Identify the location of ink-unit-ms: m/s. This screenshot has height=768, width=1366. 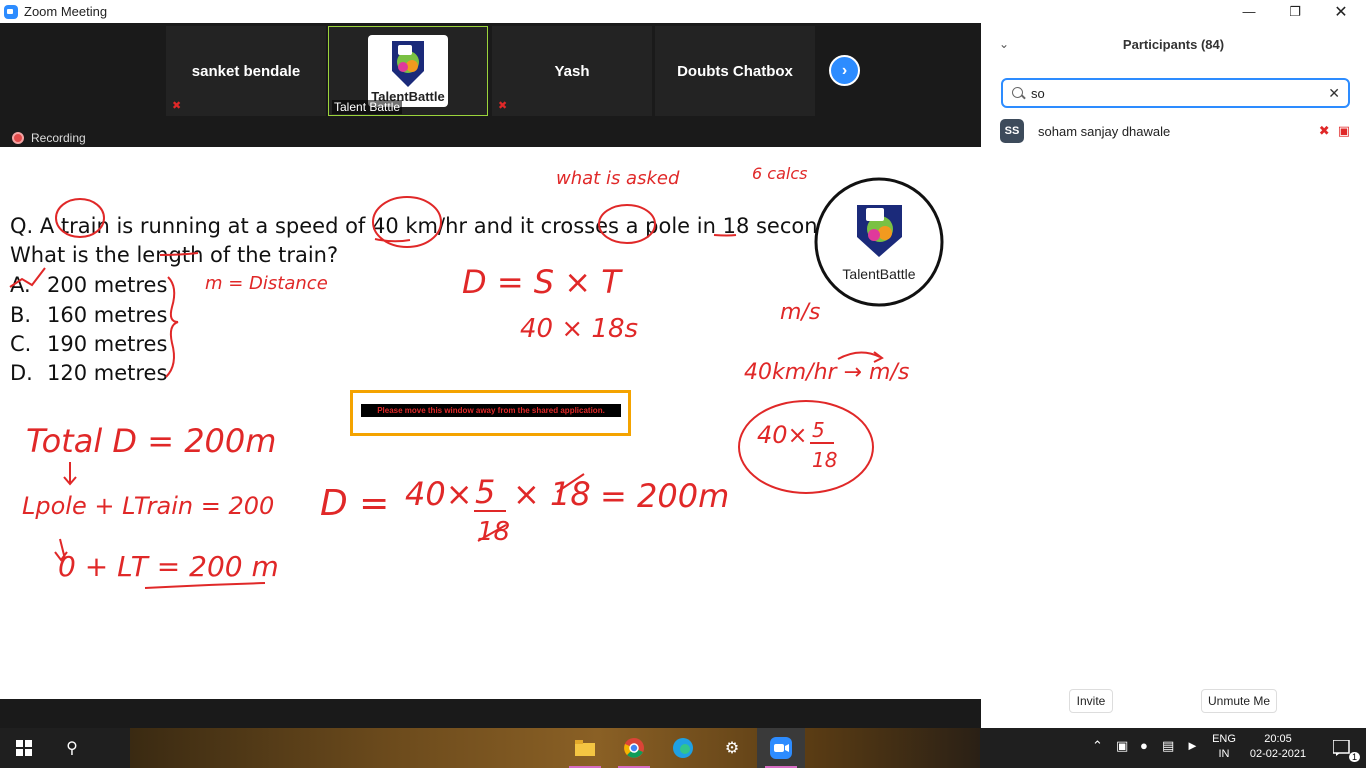
(800, 312).